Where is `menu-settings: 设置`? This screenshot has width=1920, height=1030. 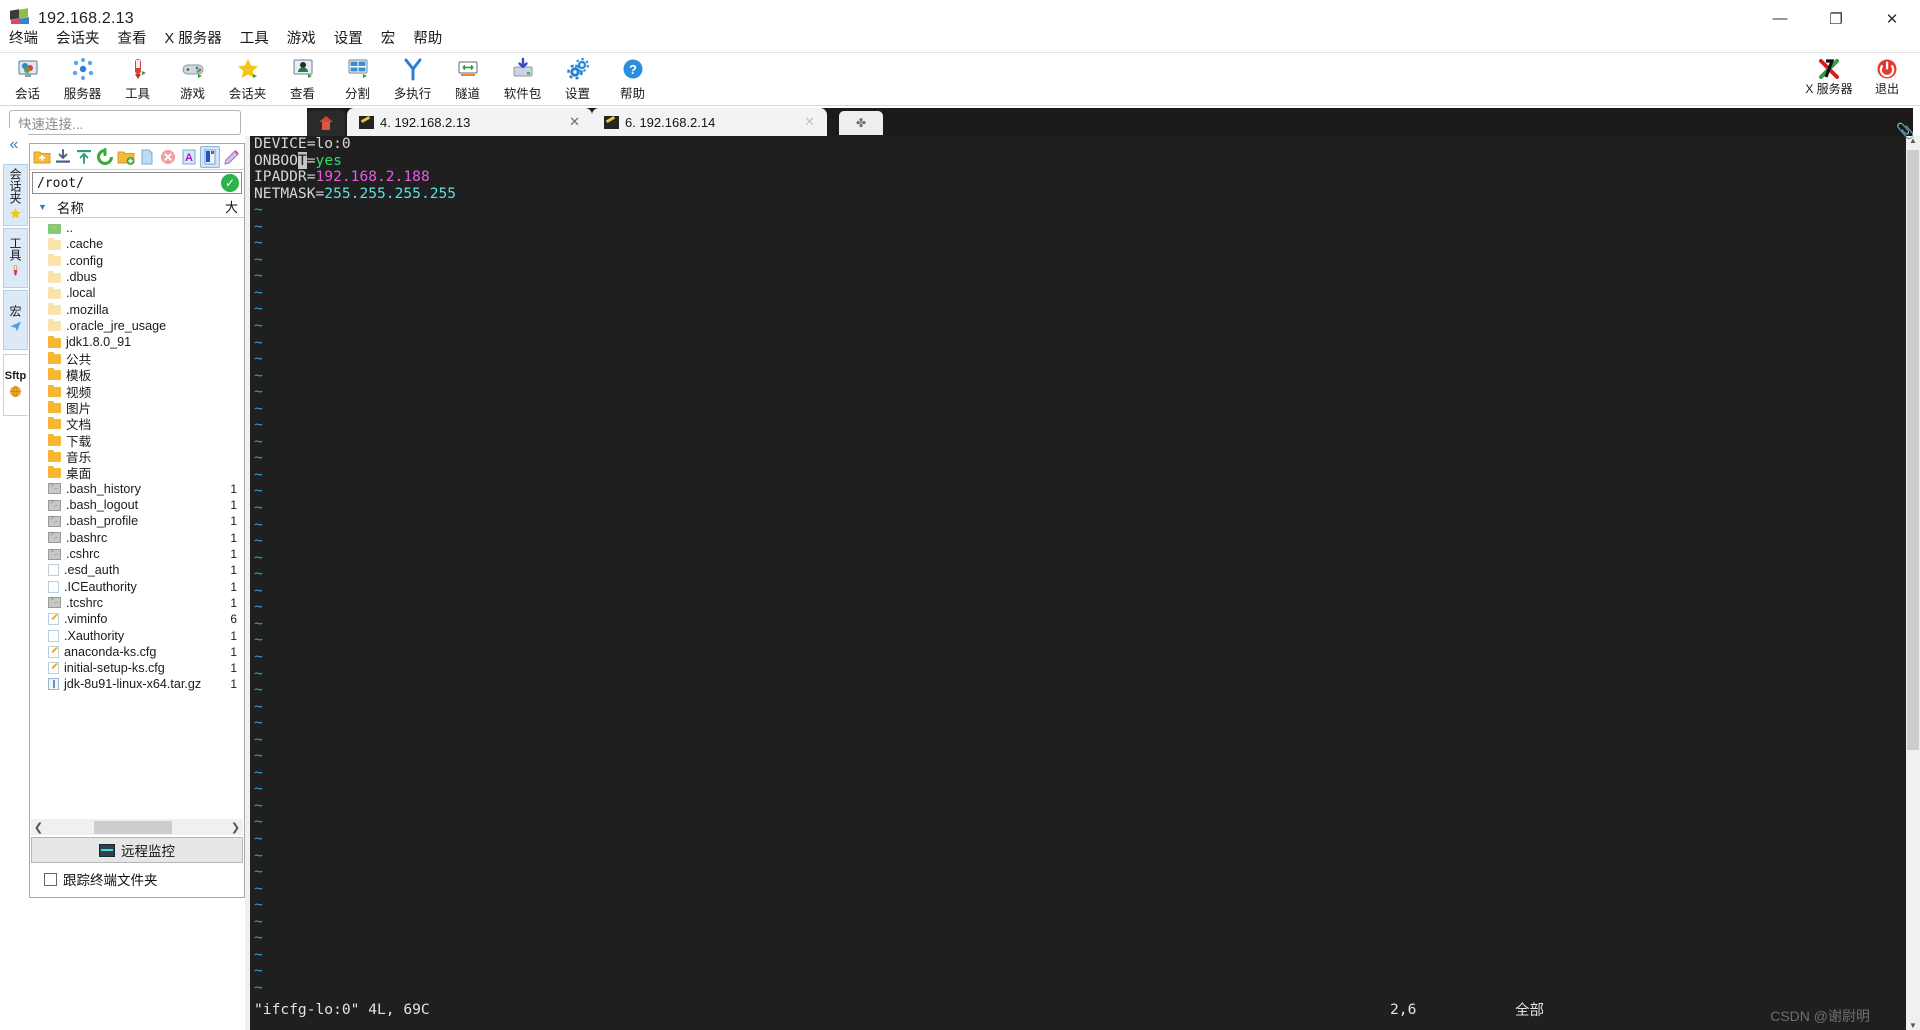
menu-settings: 设置 is located at coordinates (348, 37).